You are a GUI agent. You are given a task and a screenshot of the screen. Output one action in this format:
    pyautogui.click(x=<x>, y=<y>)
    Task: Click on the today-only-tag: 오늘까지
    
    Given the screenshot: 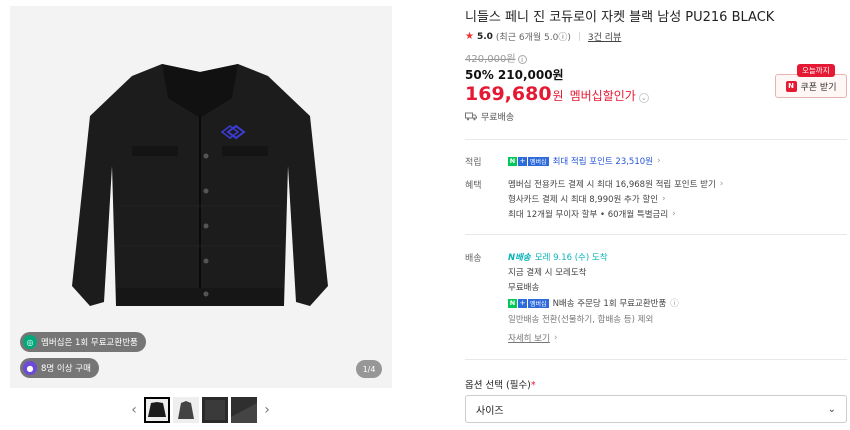 What is the action you would take?
    pyautogui.click(x=816, y=70)
    